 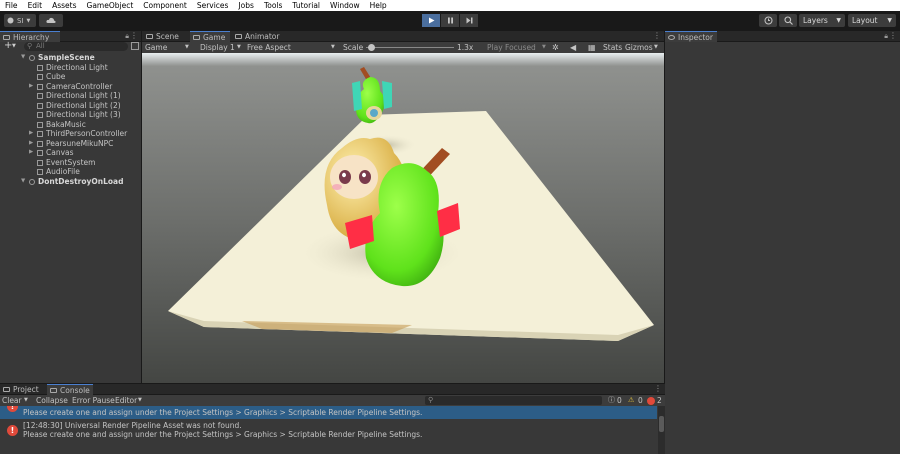 What do you see at coordinates (26, 389) in the screenshot?
I see `tab-project-label: Project` at bounding box center [26, 389].